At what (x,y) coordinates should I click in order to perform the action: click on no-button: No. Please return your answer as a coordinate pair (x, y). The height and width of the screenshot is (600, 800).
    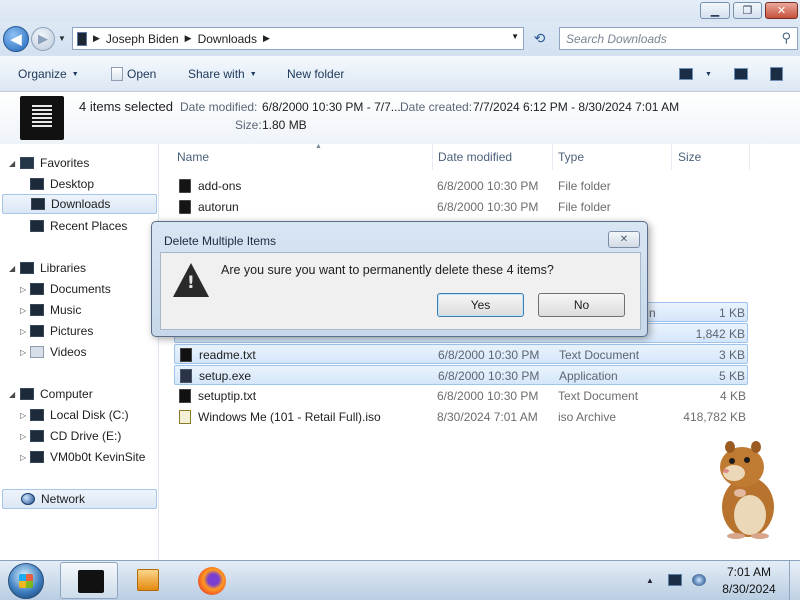
    Looking at the image, I should click on (581, 305).